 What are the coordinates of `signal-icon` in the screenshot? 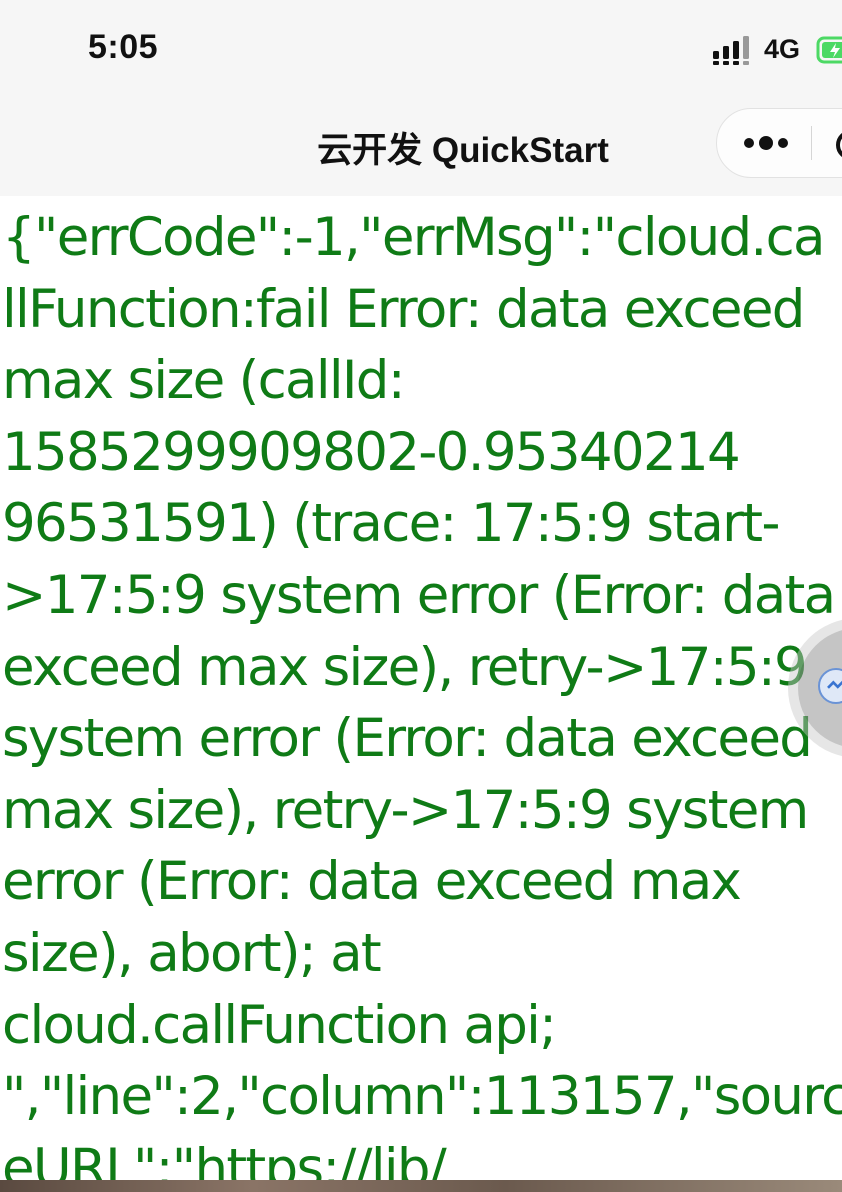 It's located at (731, 50).